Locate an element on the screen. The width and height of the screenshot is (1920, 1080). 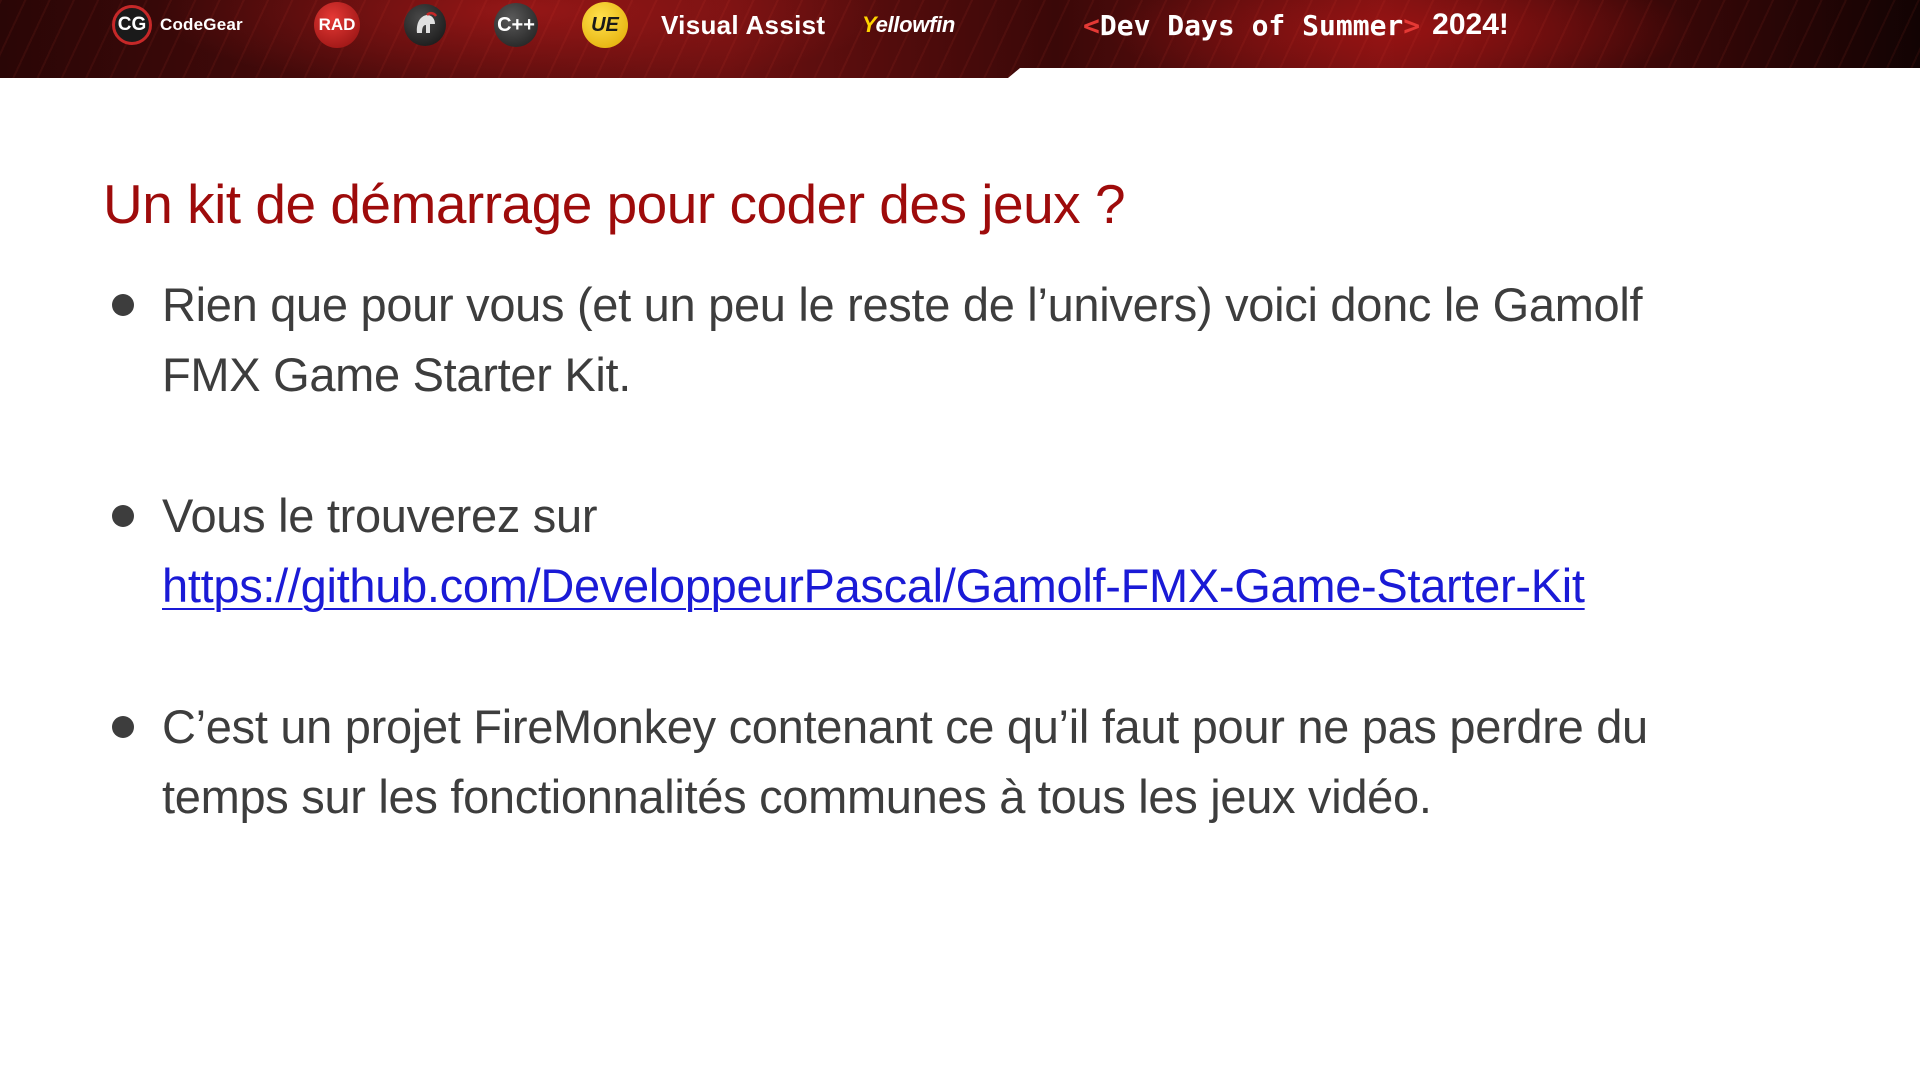
event-open-bracket: < is located at coordinates (1091, 25).